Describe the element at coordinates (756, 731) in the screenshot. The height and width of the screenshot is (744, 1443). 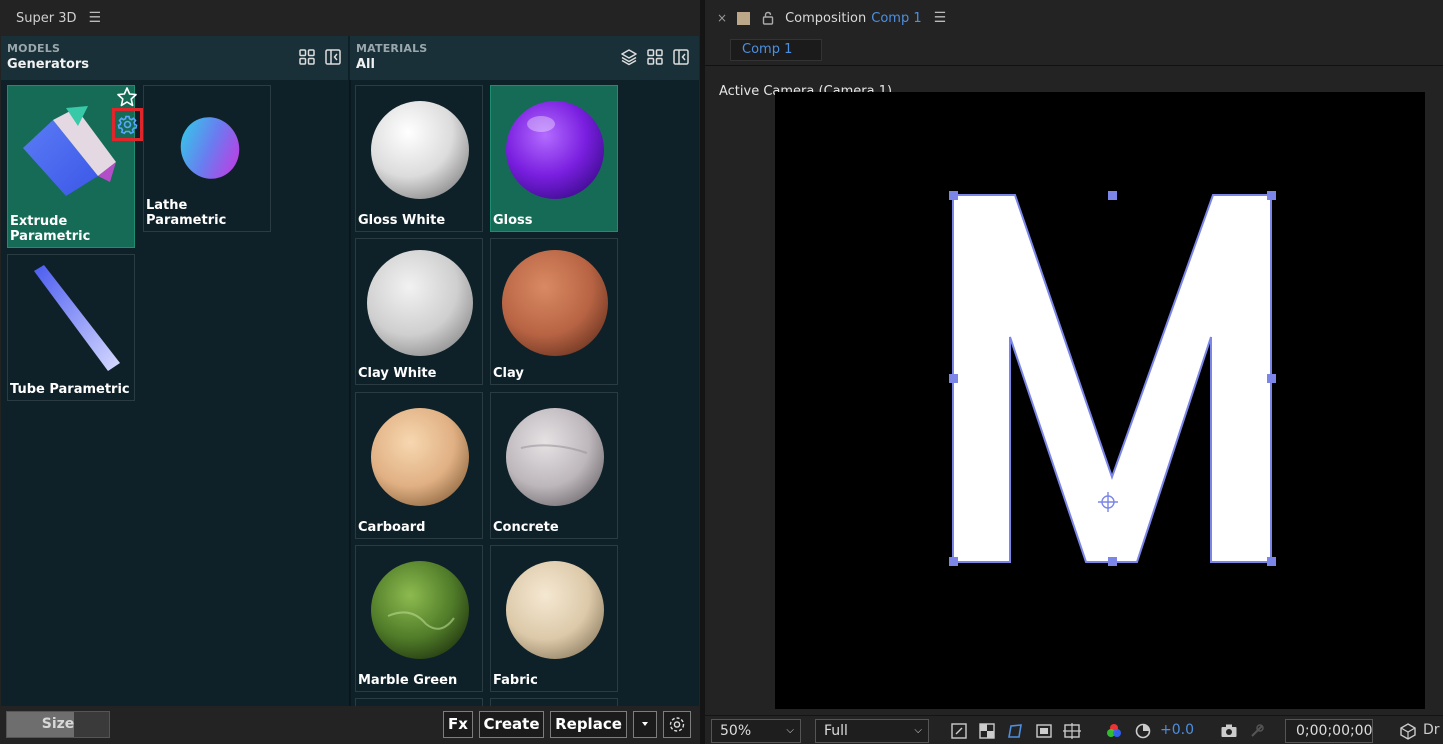
I see `zoom-select: 50% ⌵` at that location.